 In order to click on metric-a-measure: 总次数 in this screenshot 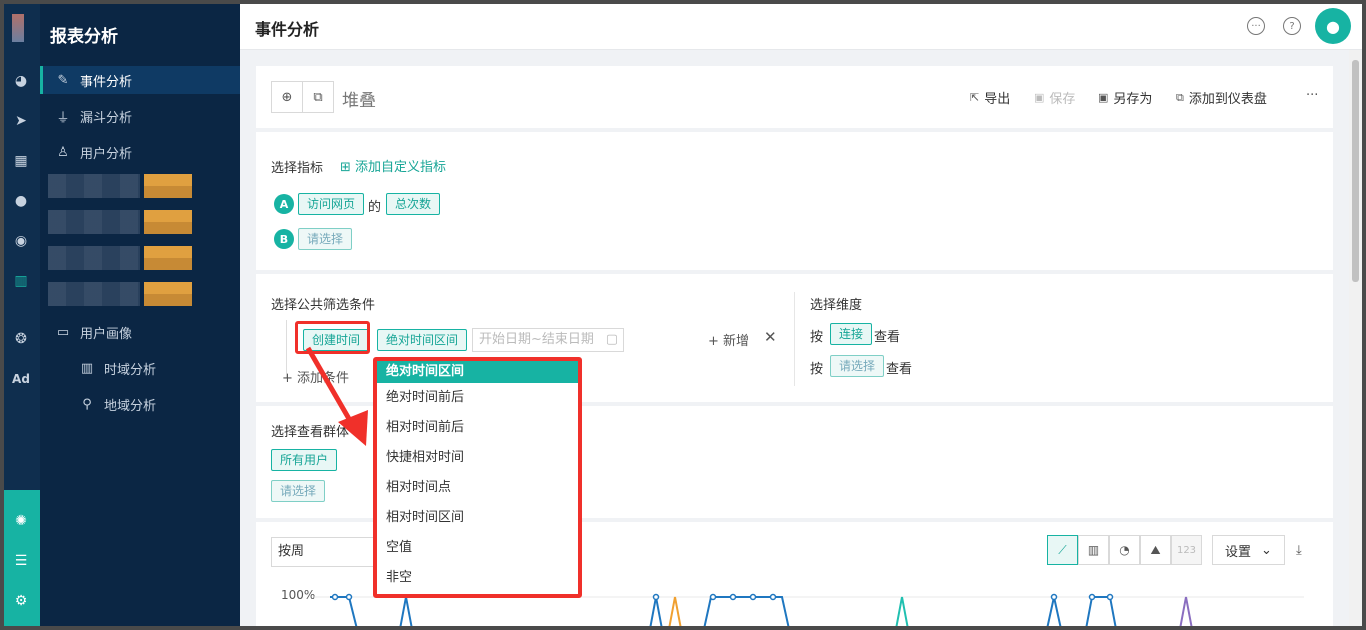, I will do `click(413, 204)`.